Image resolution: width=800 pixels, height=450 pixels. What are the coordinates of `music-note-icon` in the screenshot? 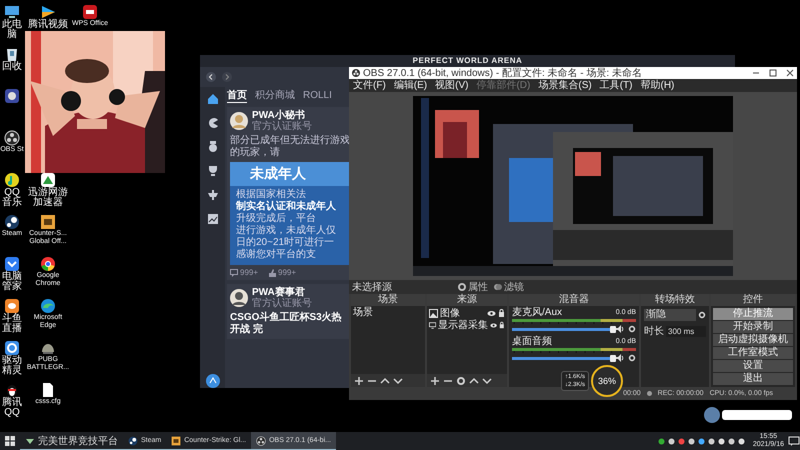 It's located at (12, 180).